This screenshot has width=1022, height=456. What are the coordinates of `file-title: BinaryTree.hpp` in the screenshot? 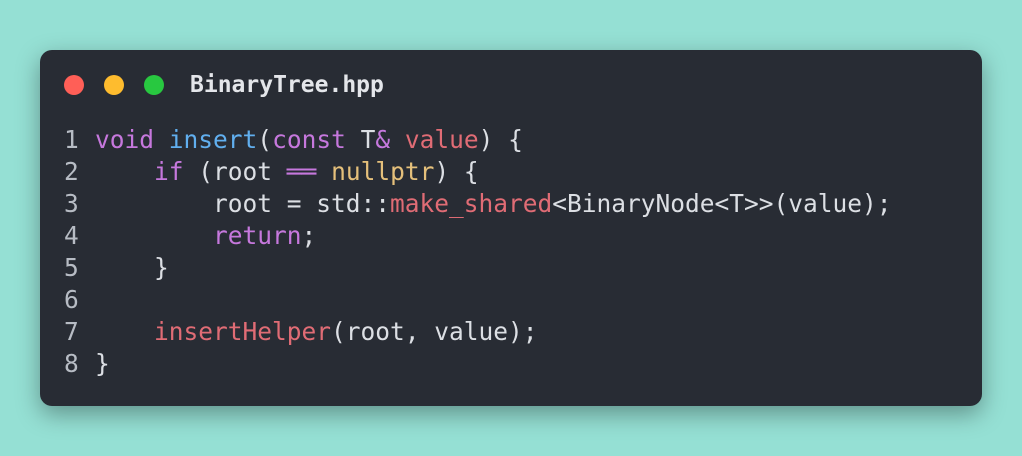 It's located at (287, 85).